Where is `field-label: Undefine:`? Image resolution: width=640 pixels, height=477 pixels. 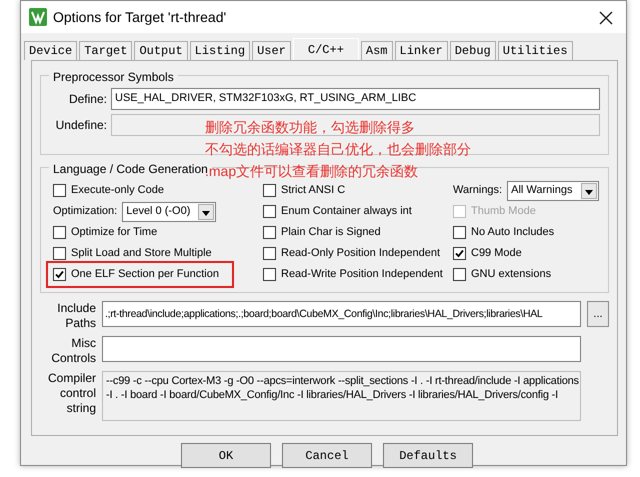 field-label: Undefine: is located at coordinates (80, 125).